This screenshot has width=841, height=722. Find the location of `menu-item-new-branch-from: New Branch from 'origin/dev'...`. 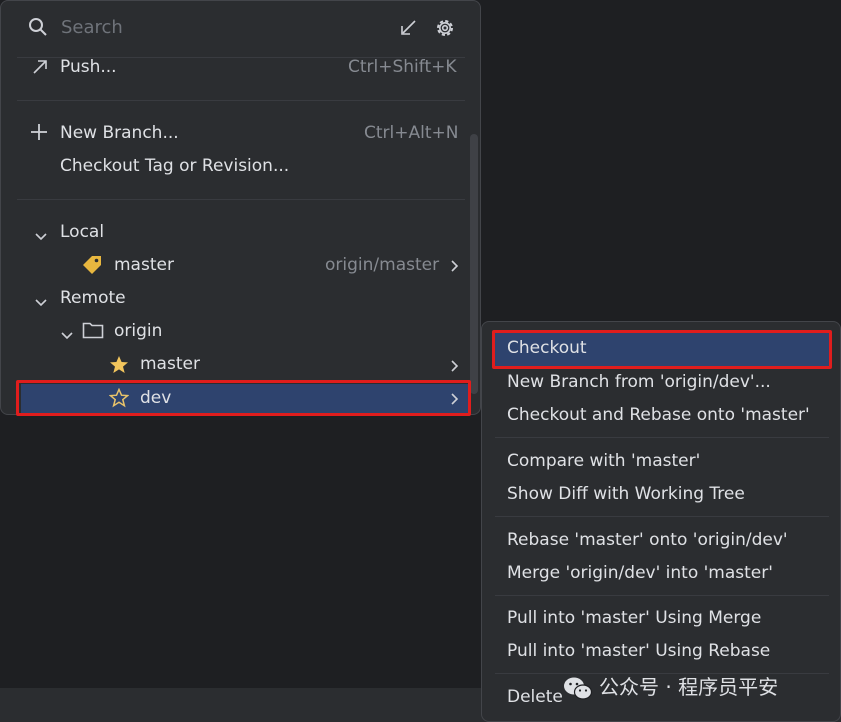

menu-item-new-branch-from: New Branch from 'origin/dev'... is located at coordinates (639, 382).